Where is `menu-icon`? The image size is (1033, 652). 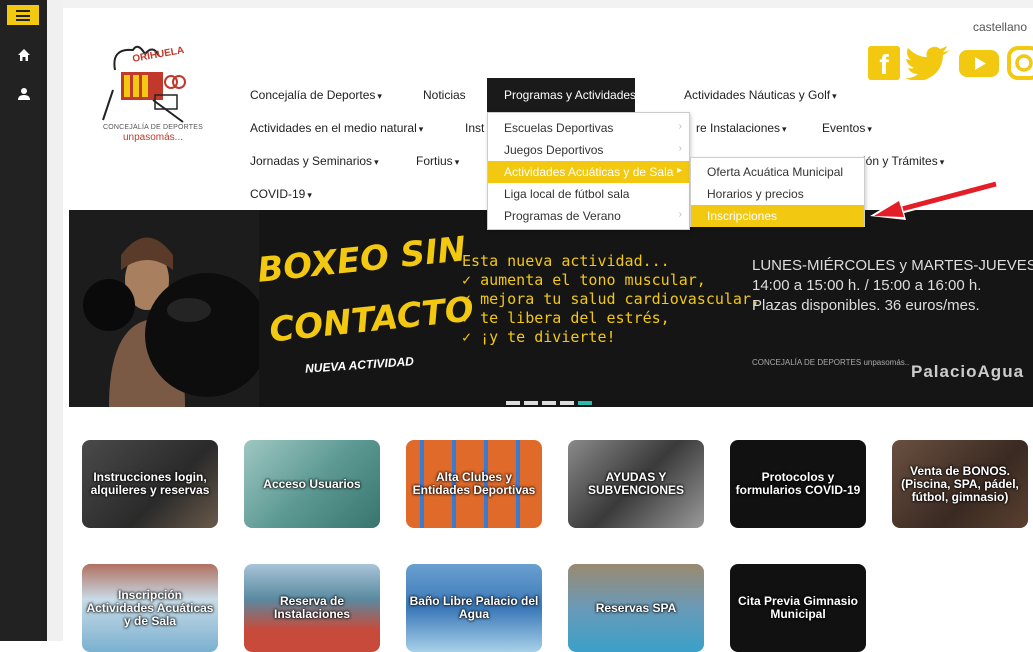
menu-icon is located at coordinates (23, 15).